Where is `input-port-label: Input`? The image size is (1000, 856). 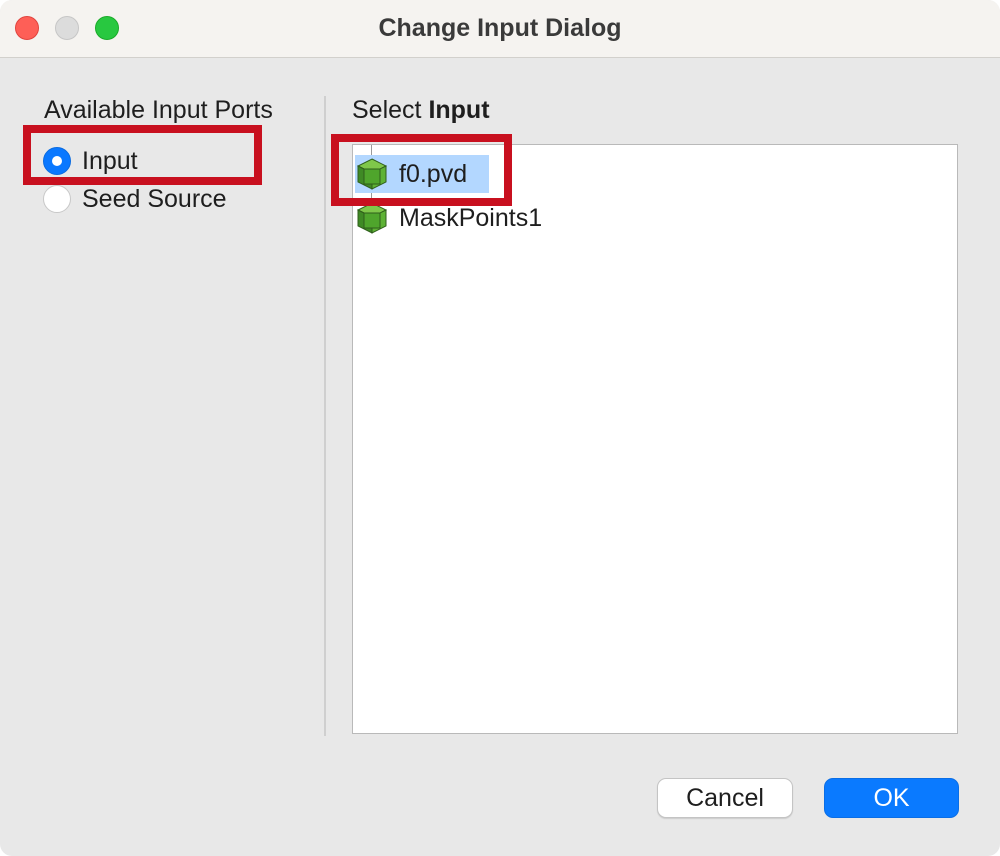
input-port-label: Input is located at coordinates (110, 160).